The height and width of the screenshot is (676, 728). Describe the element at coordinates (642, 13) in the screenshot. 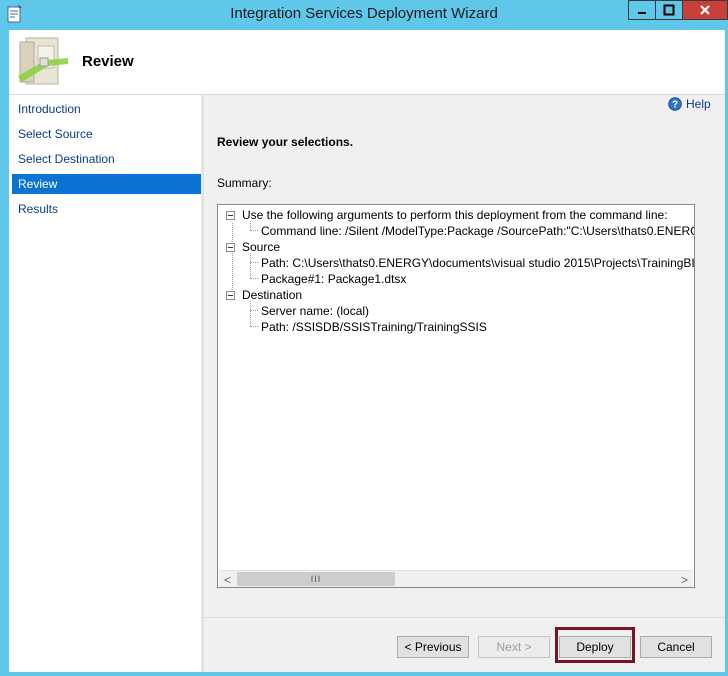

I see `minimize-icon` at that location.